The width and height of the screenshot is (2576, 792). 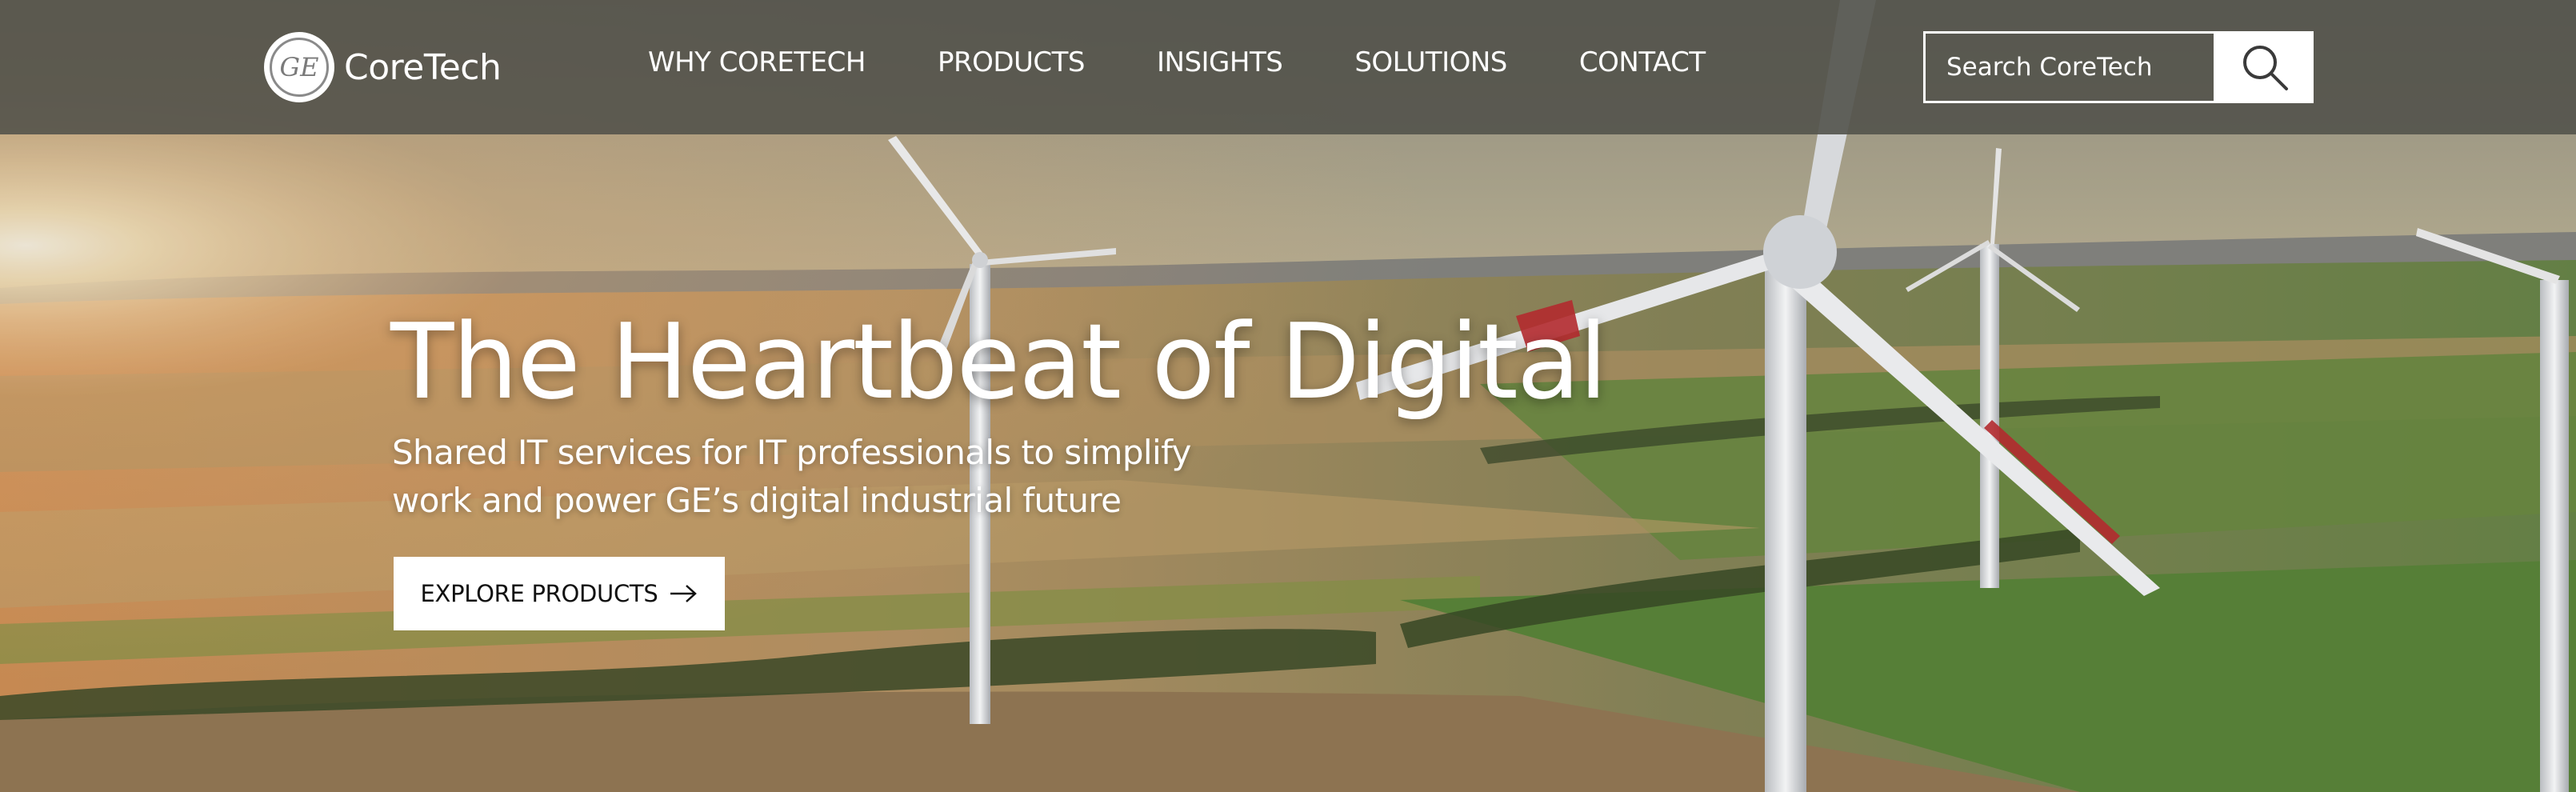 I want to click on search-input, so click(x=2069, y=67).